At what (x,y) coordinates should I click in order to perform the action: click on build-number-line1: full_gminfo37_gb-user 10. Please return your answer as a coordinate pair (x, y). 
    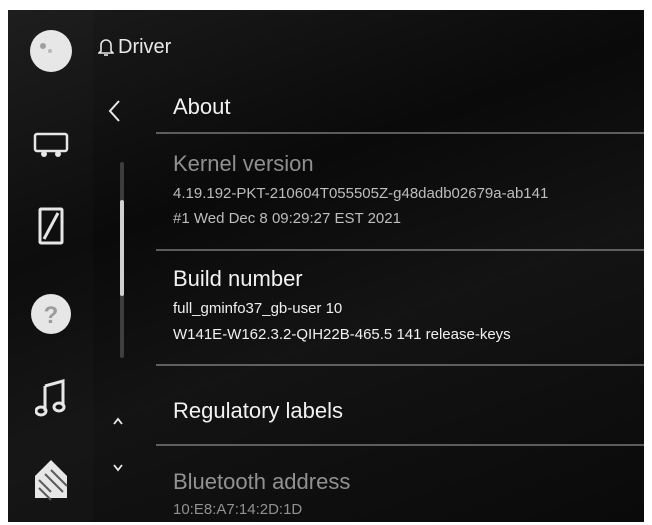
    Looking at the image, I should click on (258, 308).